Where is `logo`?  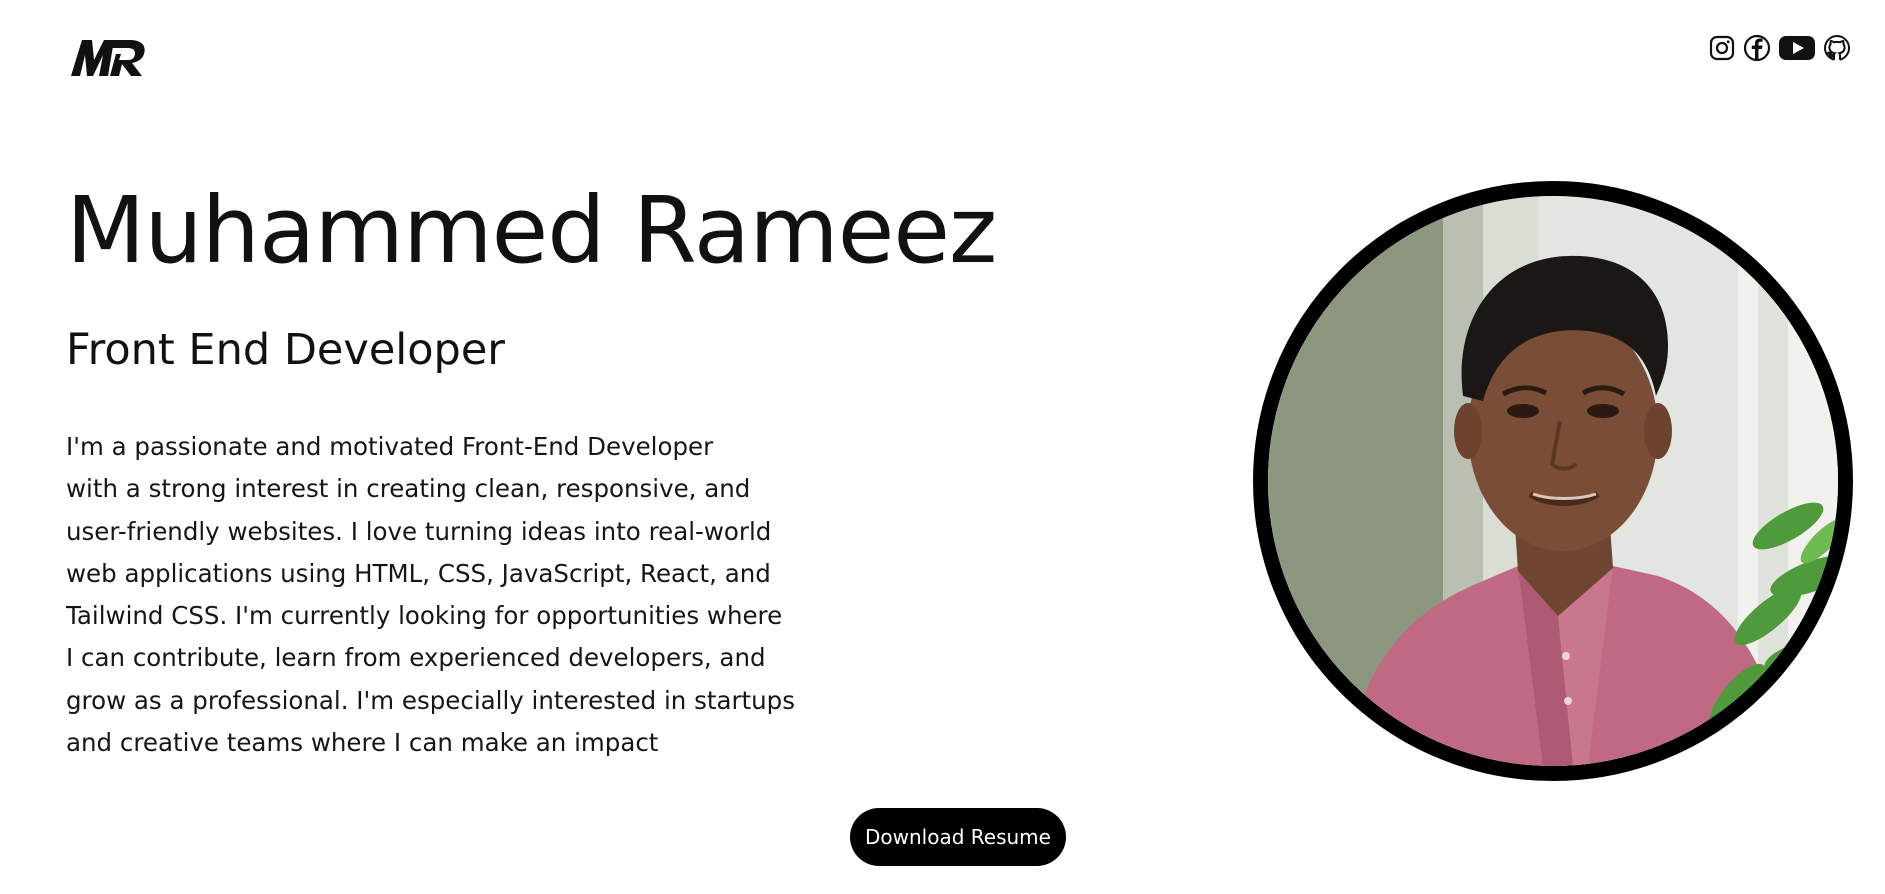 logo is located at coordinates (108, 58).